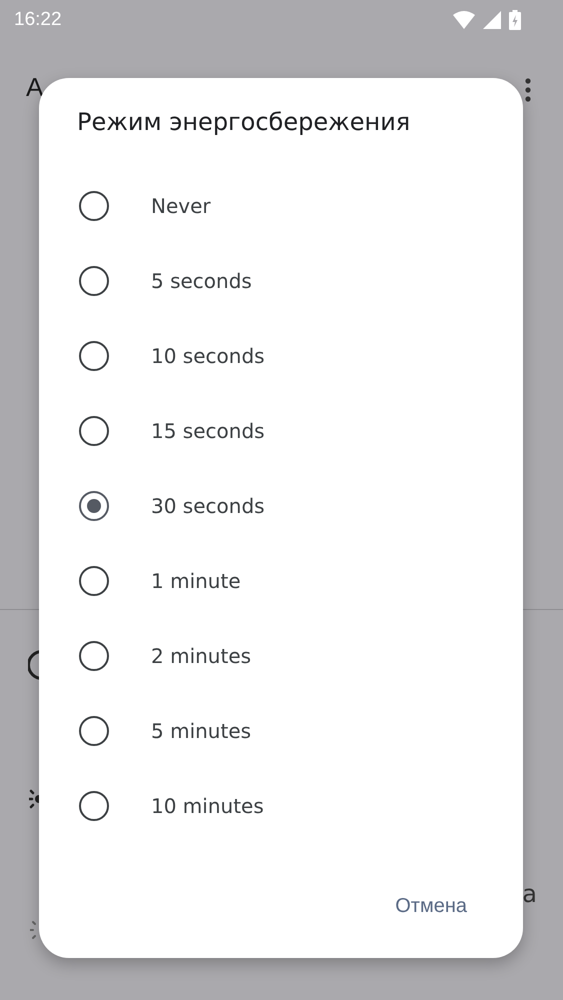 This screenshot has height=1000, width=563. What do you see at coordinates (431, 906) in the screenshot?
I see `cancel-button: Отмена` at bounding box center [431, 906].